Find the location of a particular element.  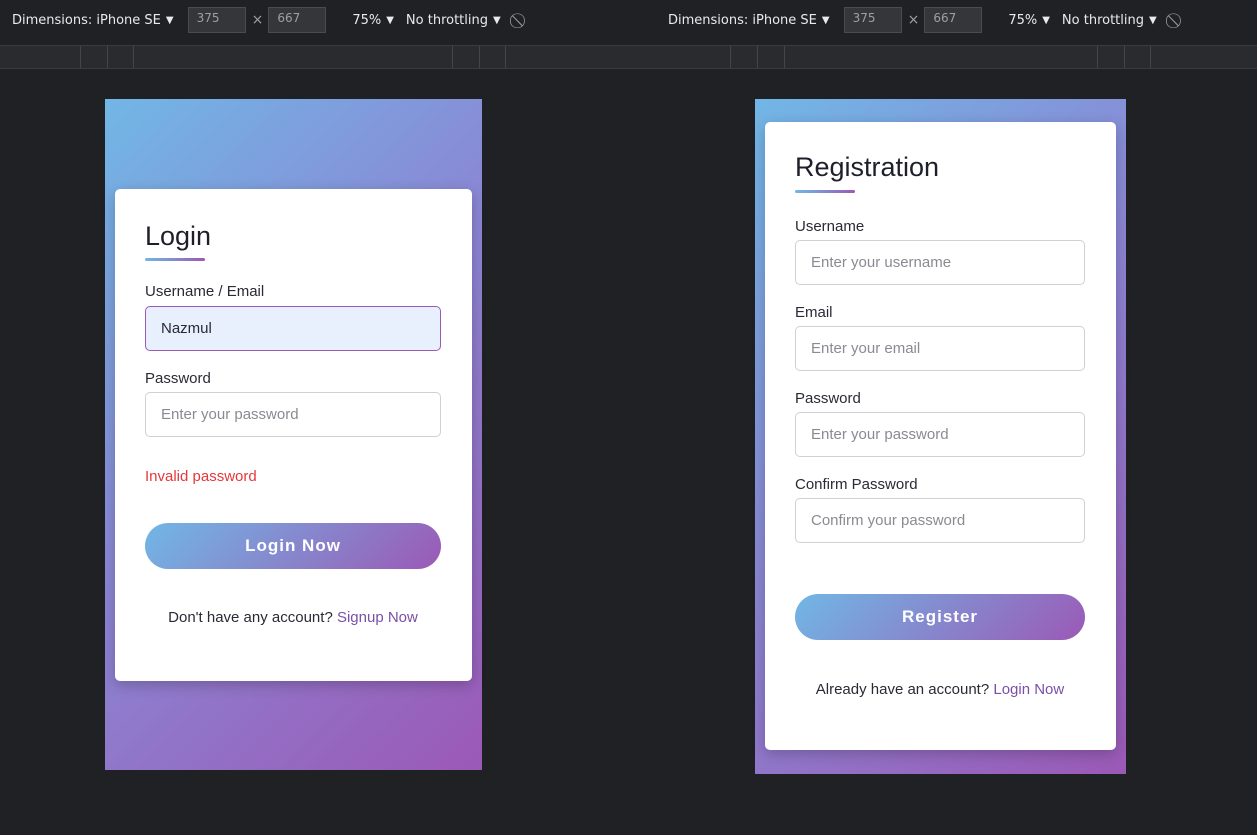

error-message: Invalid password is located at coordinates (201, 476).